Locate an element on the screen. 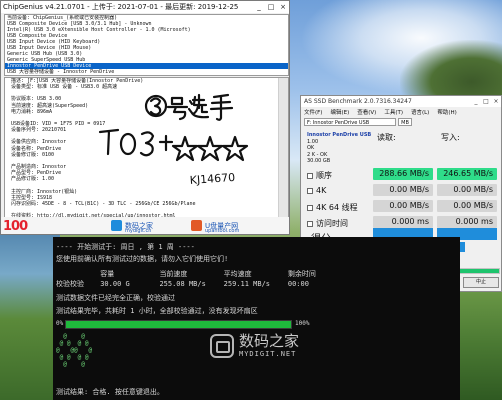 The height and width of the screenshot is (400, 502). link-home-sub: mydigit.cn is located at coordinates (138, 231).